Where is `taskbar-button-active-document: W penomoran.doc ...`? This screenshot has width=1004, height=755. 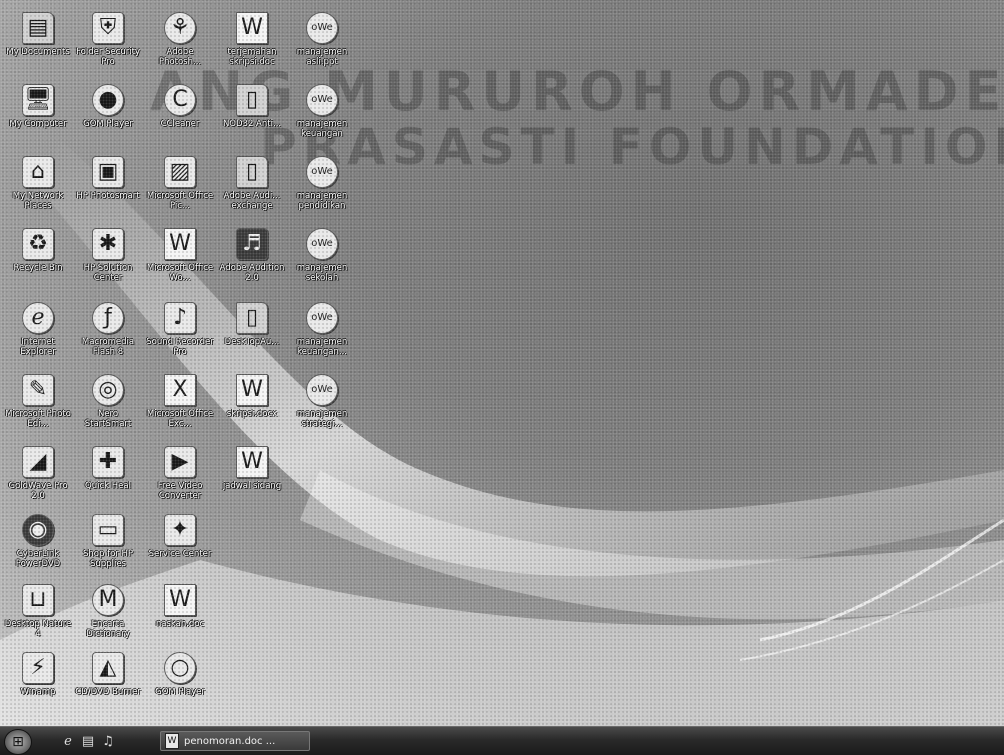 taskbar-button-active-document: W penomoran.doc ... is located at coordinates (235, 741).